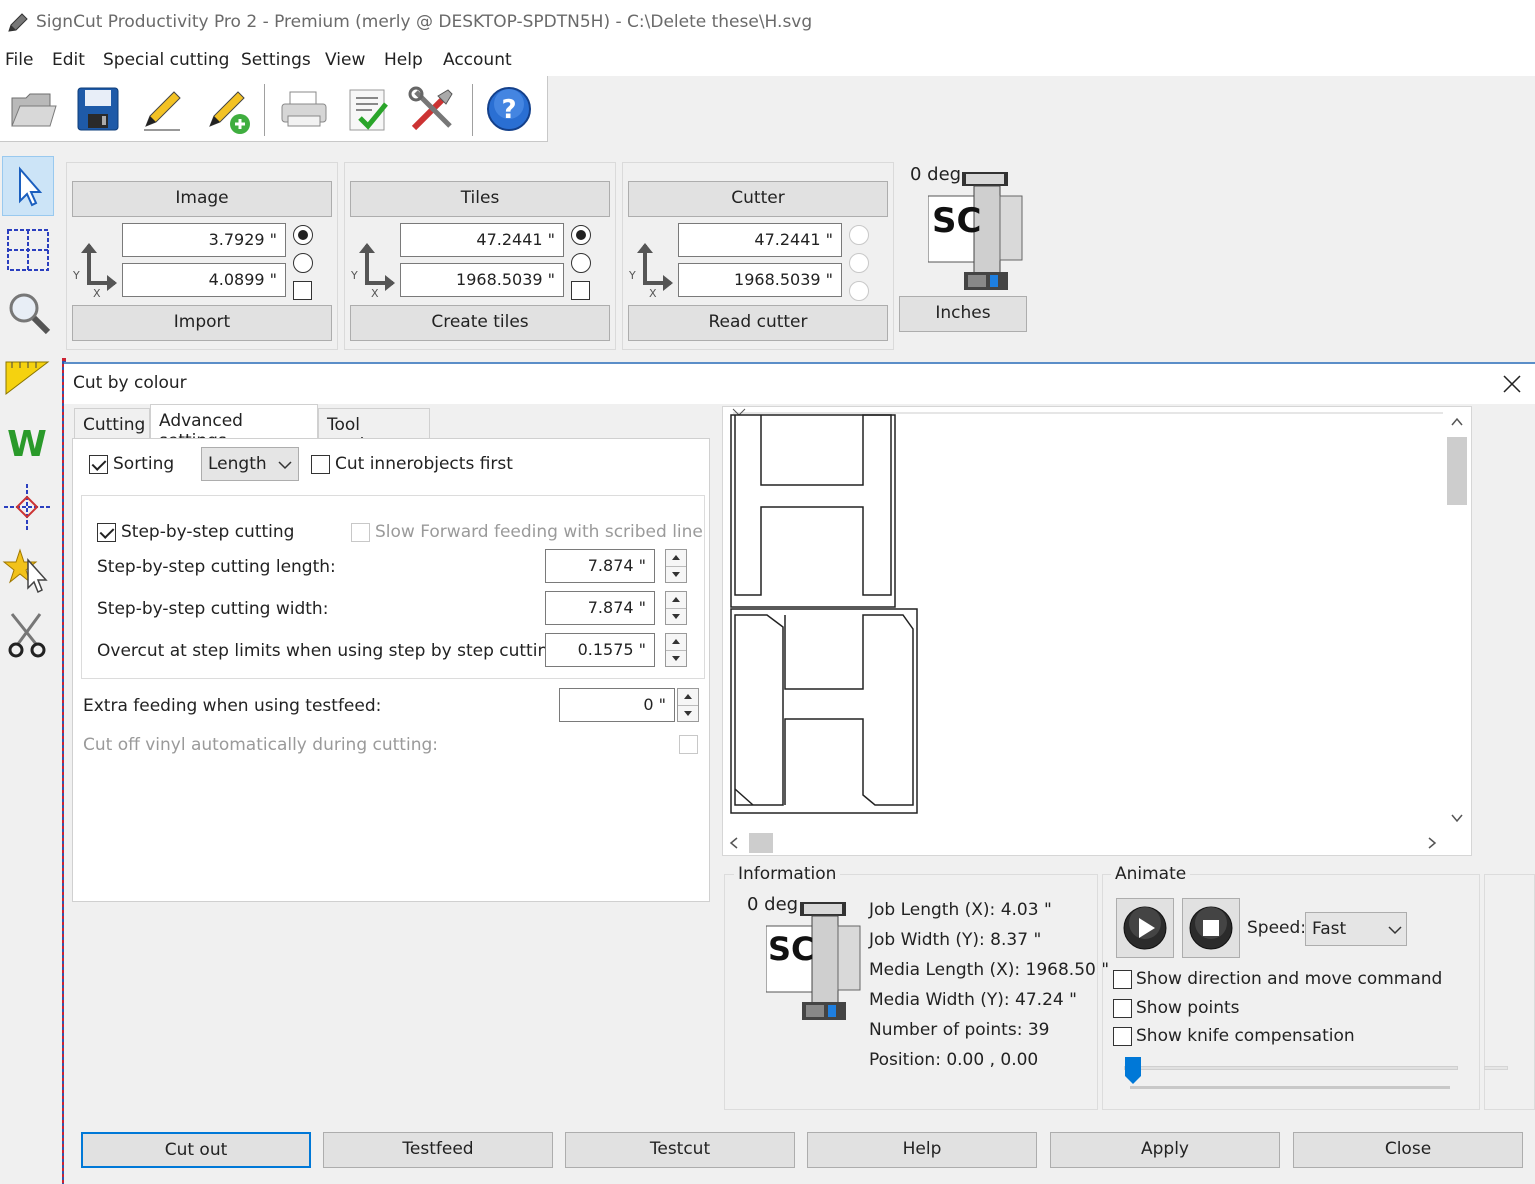  Describe the element at coordinates (28, 570) in the screenshot. I see `star-cursor-tool` at that location.